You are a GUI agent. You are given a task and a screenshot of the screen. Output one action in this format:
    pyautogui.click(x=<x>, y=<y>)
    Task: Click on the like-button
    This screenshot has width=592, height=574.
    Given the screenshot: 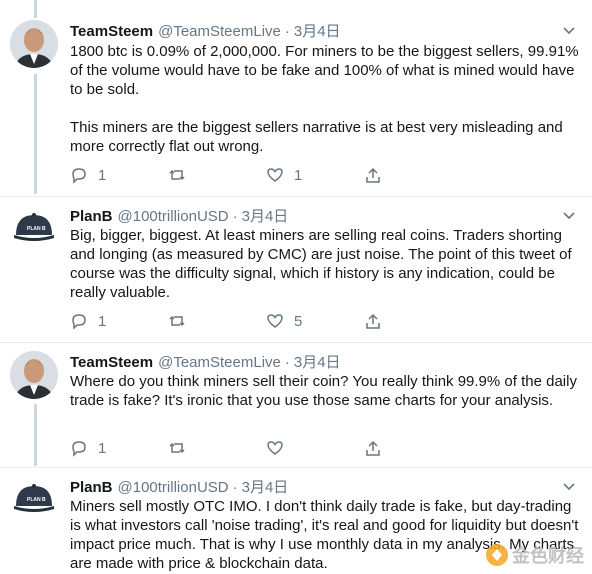 What is the action you would take?
    pyautogui.click(x=315, y=448)
    